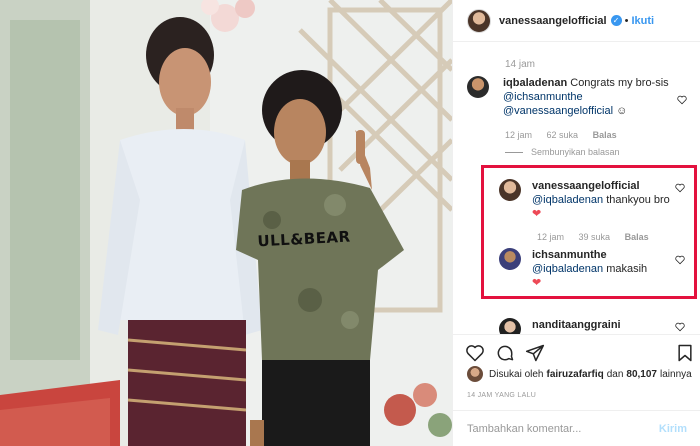 Image resolution: width=700 pixels, height=446 pixels. Describe the element at coordinates (519, 135) in the screenshot. I see `comment-time: 12 jam` at that location.